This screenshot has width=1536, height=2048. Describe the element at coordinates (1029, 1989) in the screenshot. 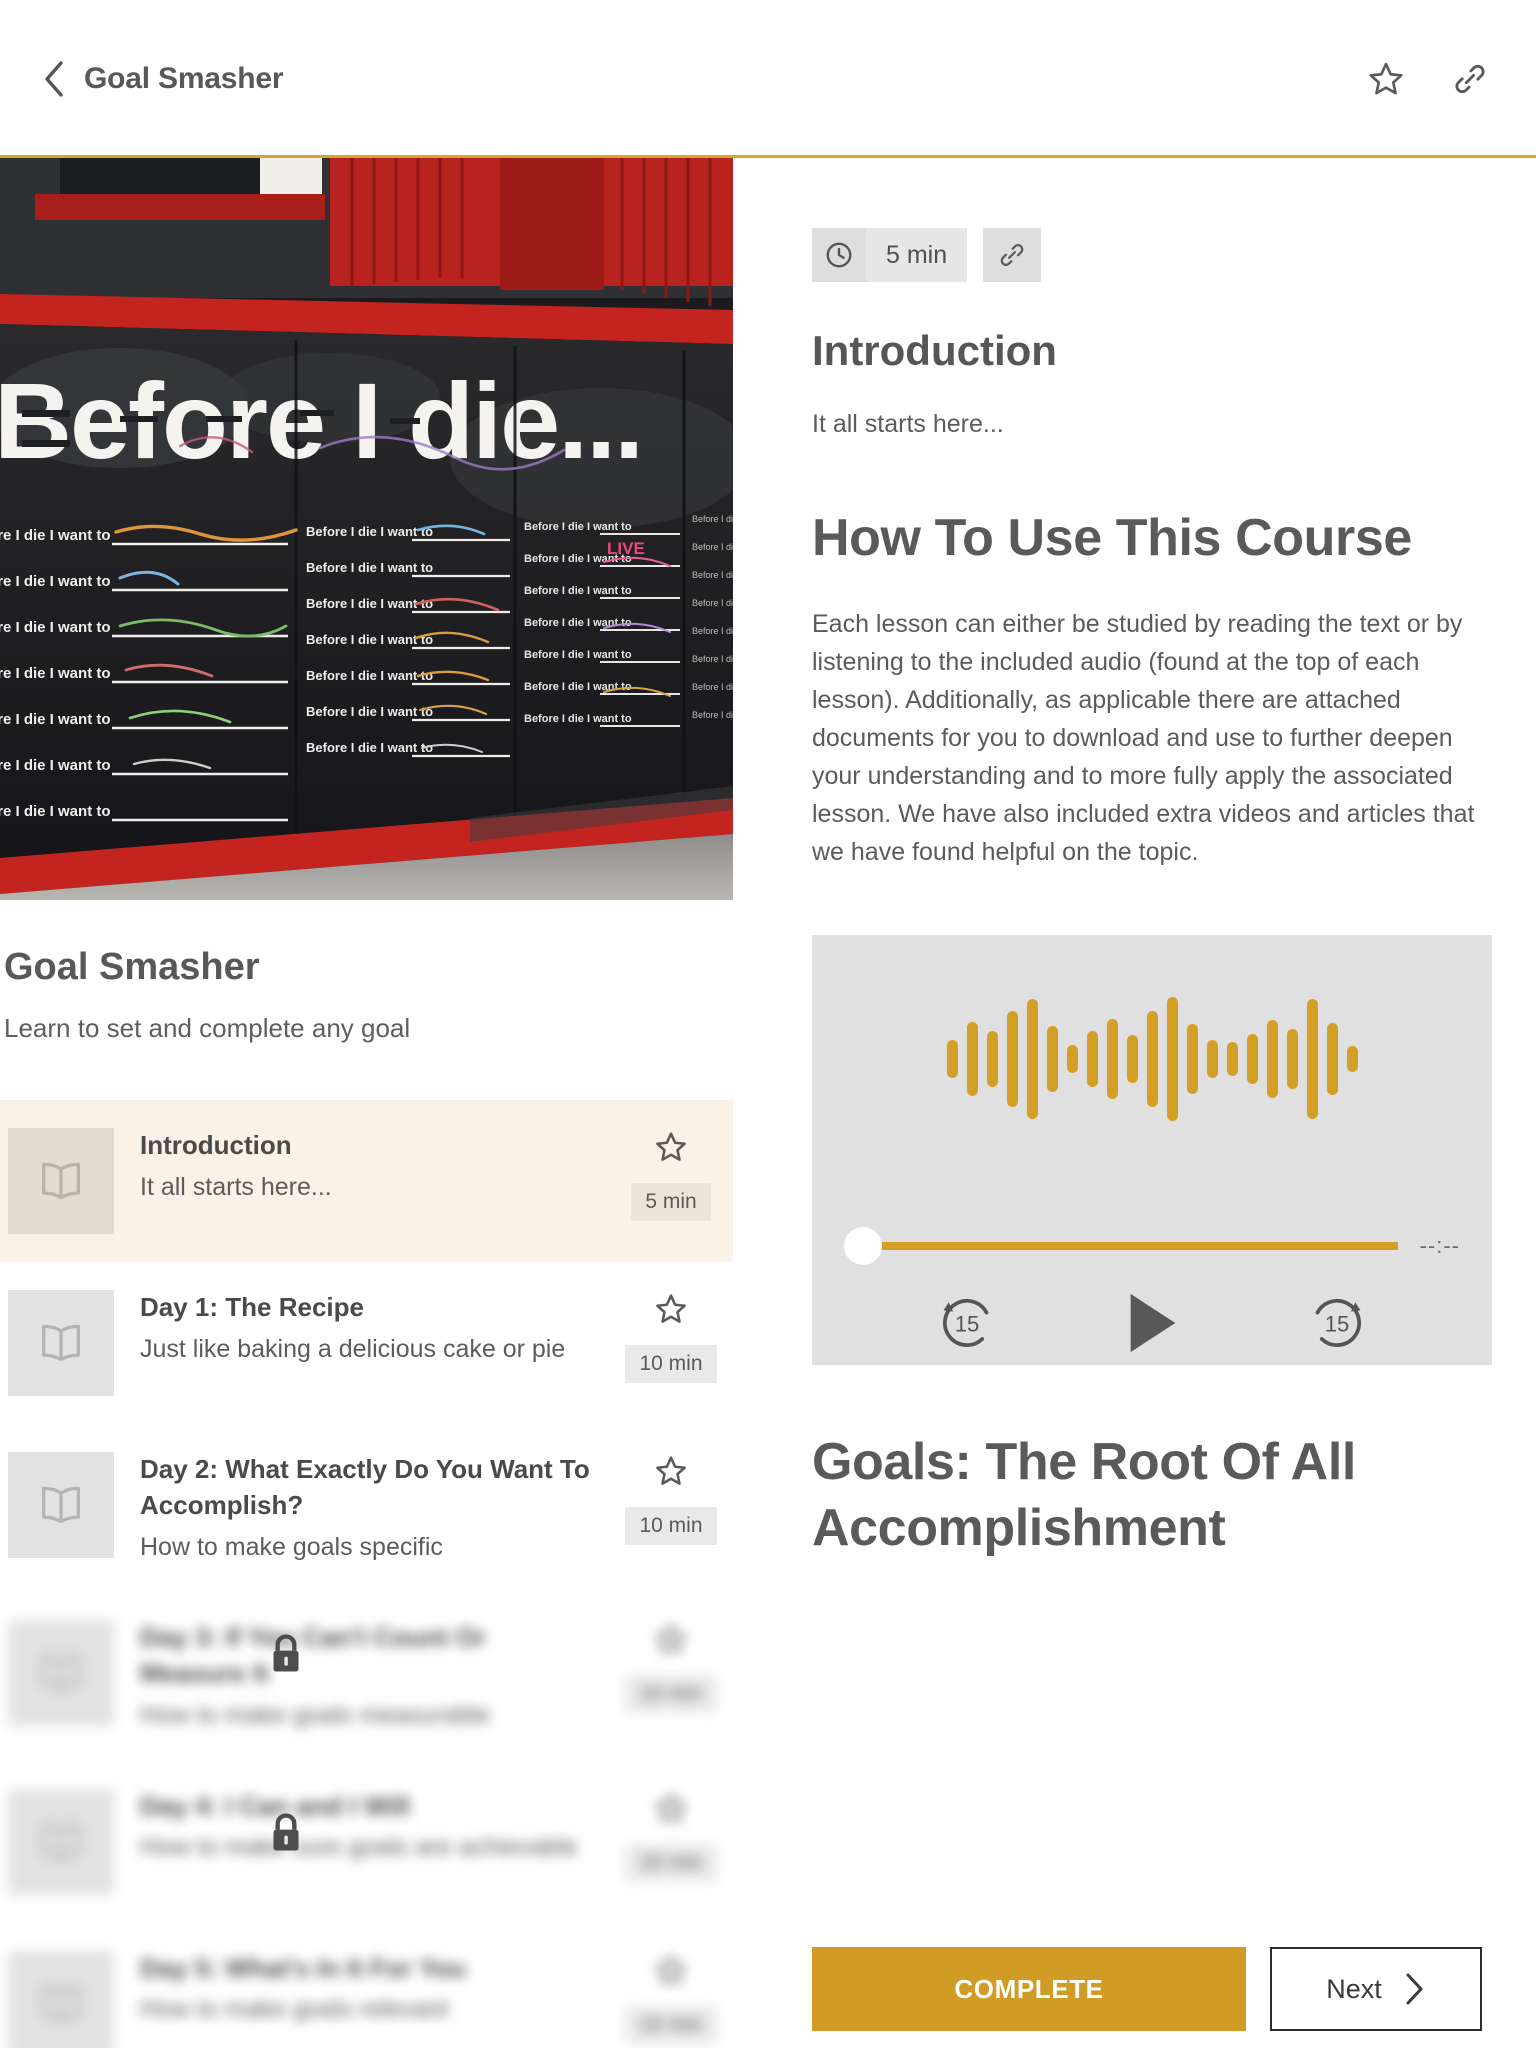

I see `complete-button: COMPLETE` at that location.